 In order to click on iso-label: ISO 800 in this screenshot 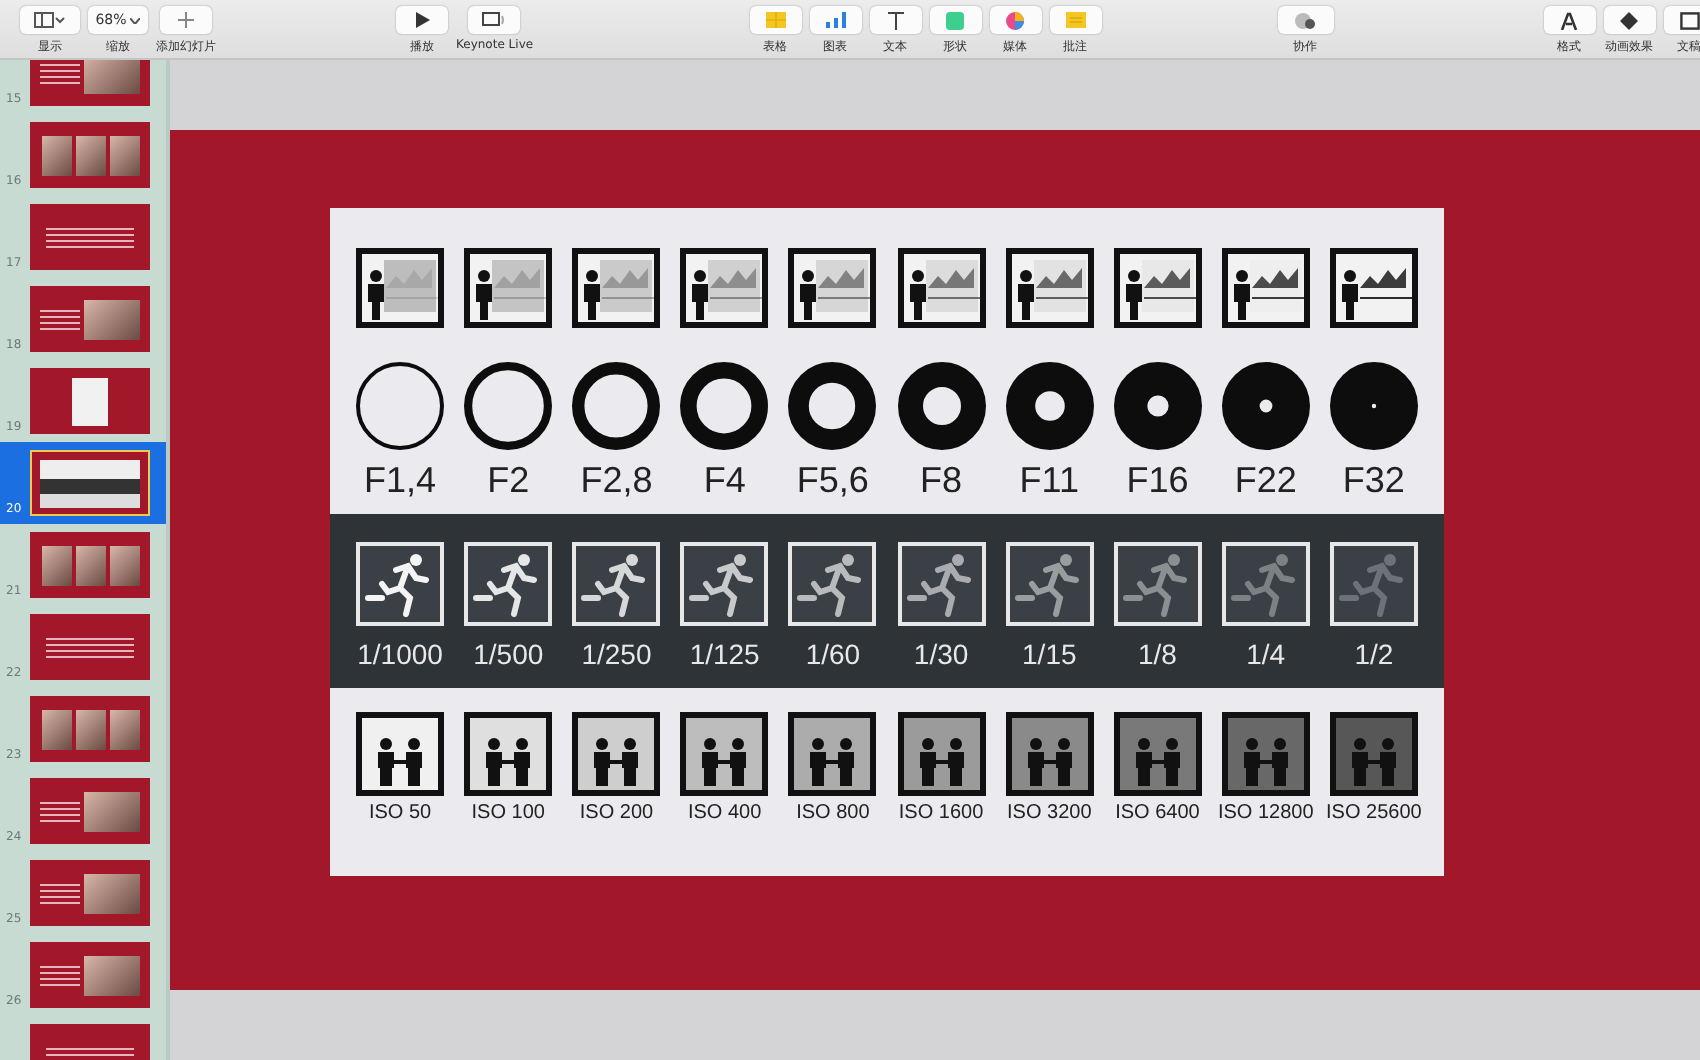, I will do `click(833, 813)`.